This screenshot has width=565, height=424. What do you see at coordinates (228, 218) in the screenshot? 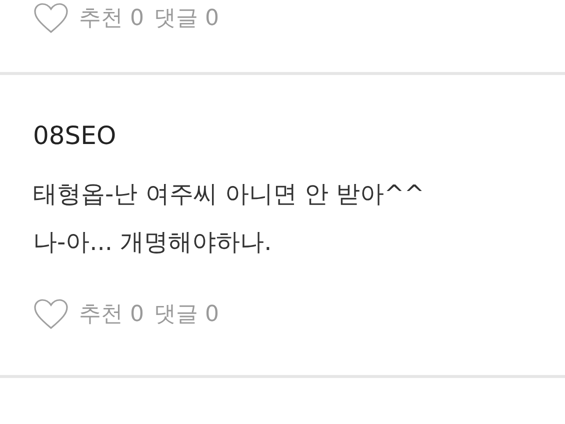
I see `comment-text: 태형옵-난 여주씨 아니면 안 받아^^ 나-아... 개명해야하나.` at bounding box center [228, 218].